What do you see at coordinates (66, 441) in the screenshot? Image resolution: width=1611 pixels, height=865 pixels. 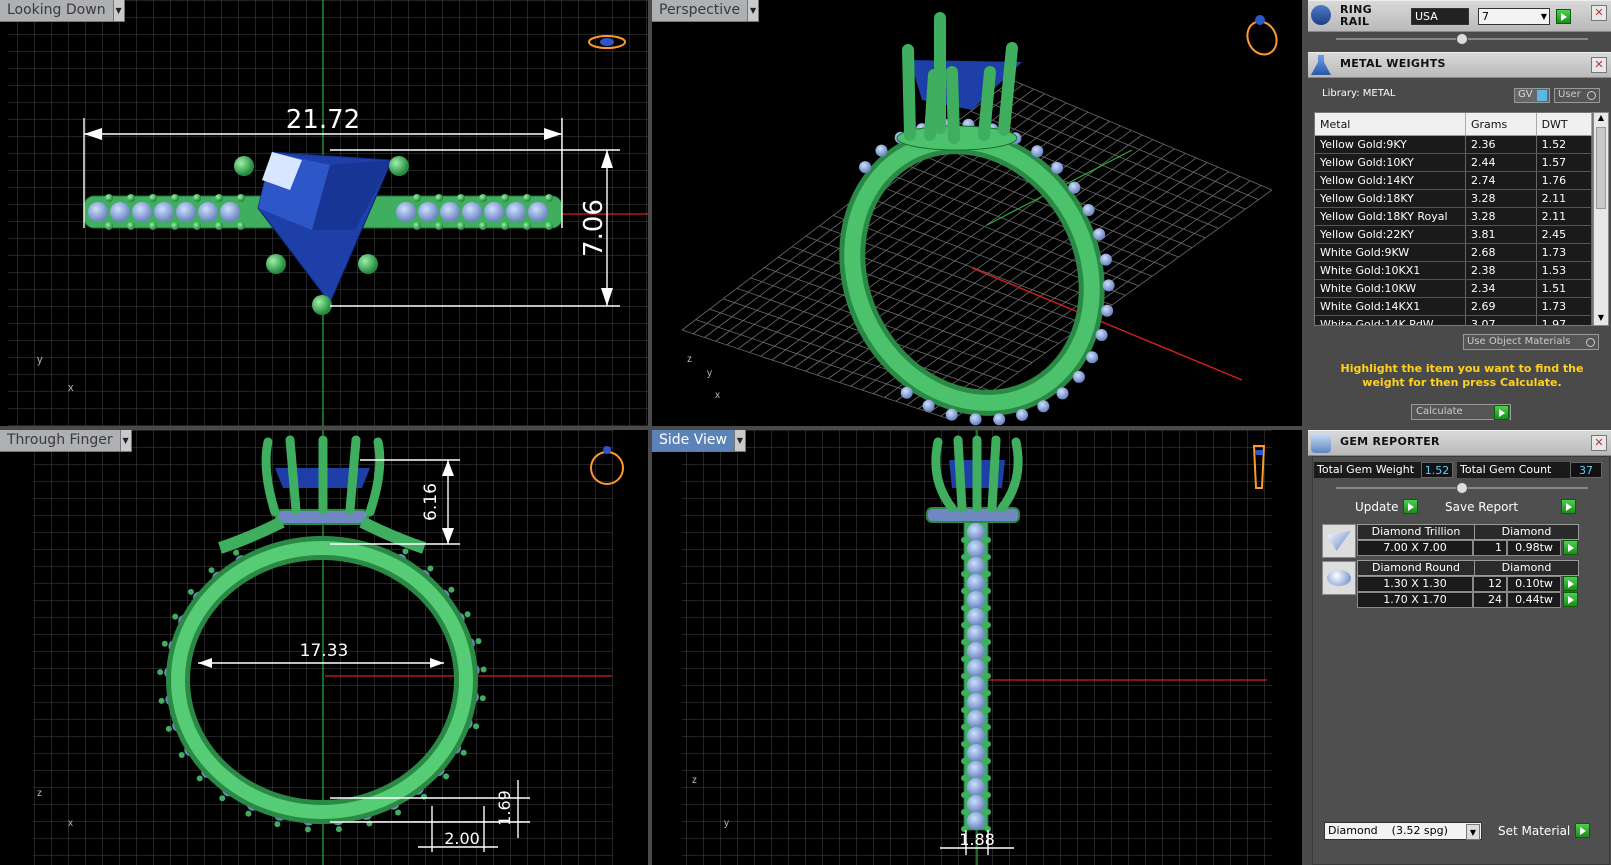 I see `viewport-tab-through-finger: Through Finger ▼` at bounding box center [66, 441].